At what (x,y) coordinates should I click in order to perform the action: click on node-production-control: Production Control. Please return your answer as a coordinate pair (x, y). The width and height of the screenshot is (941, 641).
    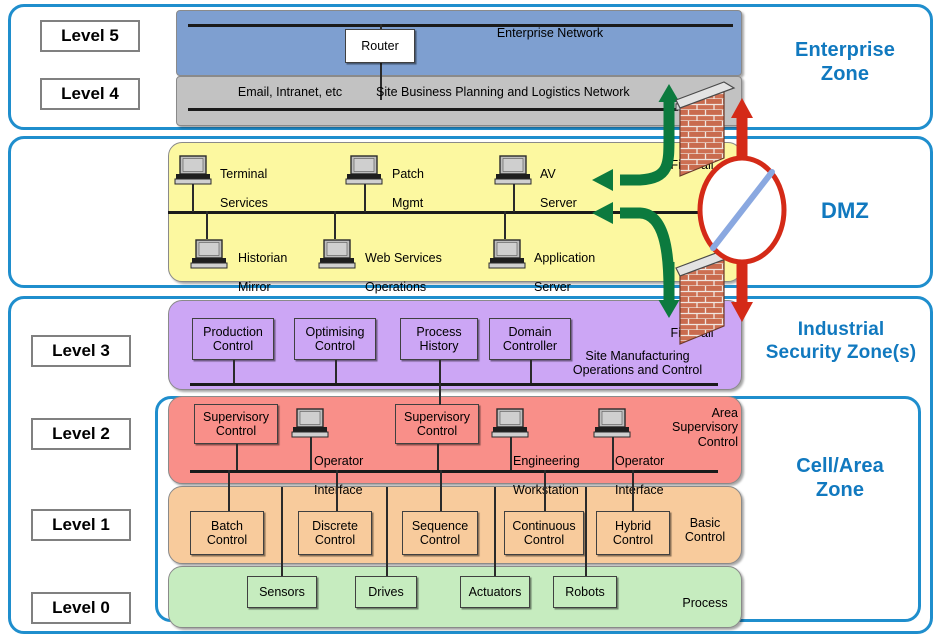
    Looking at the image, I should click on (233, 339).